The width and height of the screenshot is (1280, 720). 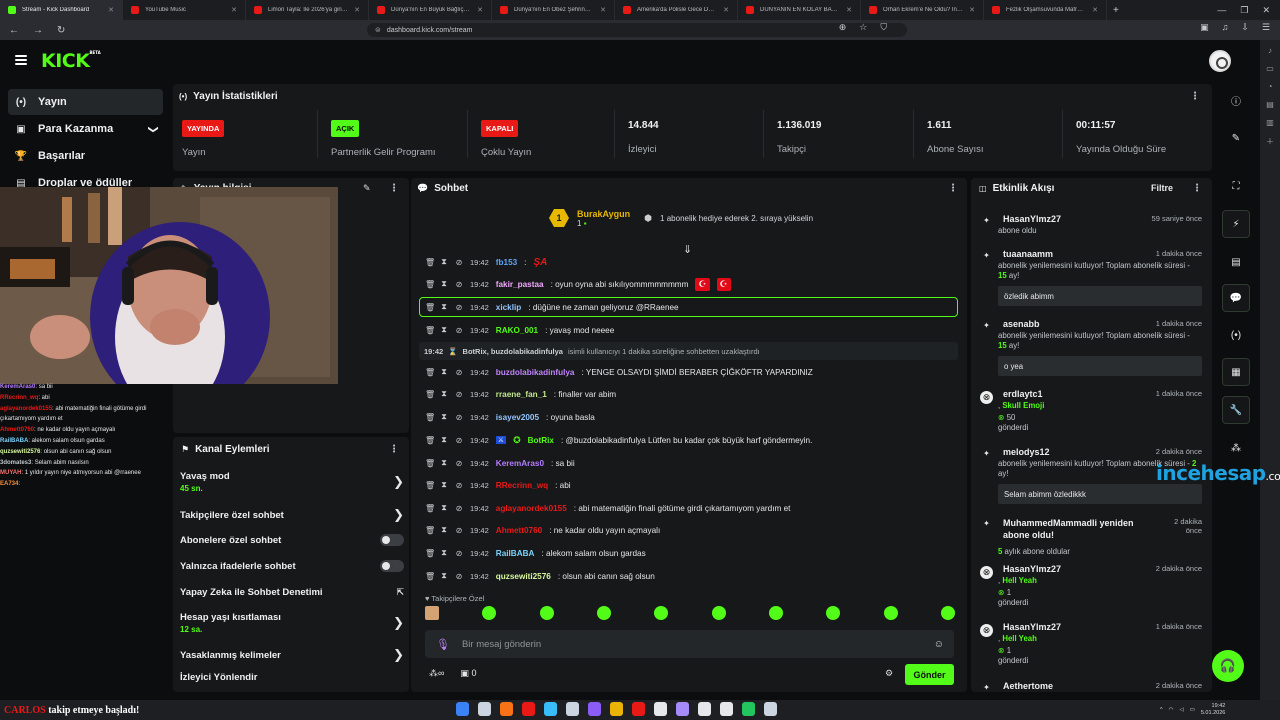 What do you see at coordinates (541, 440) in the screenshot?
I see `message-user: BotRix` at bounding box center [541, 440].